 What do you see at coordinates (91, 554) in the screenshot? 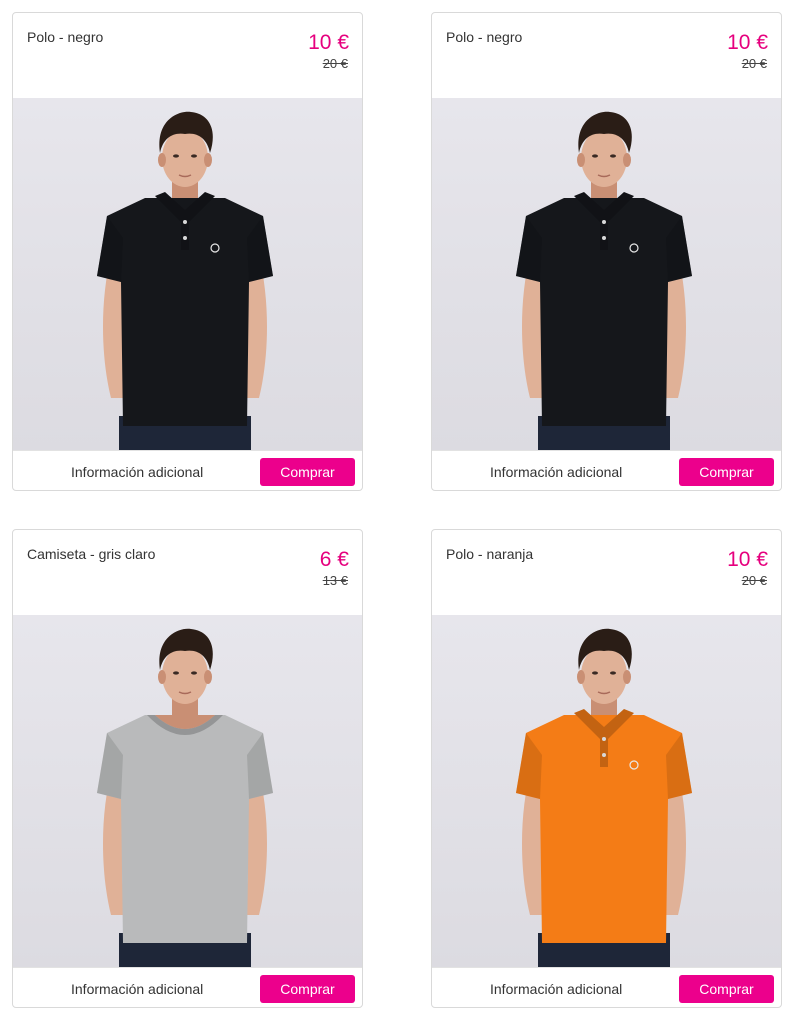
I see `product-title: Camiseta - gris claro` at bounding box center [91, 554].